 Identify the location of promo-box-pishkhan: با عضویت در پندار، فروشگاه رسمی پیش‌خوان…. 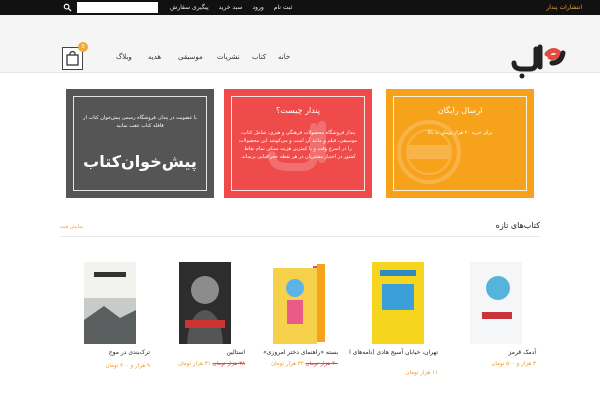
(140, 143).